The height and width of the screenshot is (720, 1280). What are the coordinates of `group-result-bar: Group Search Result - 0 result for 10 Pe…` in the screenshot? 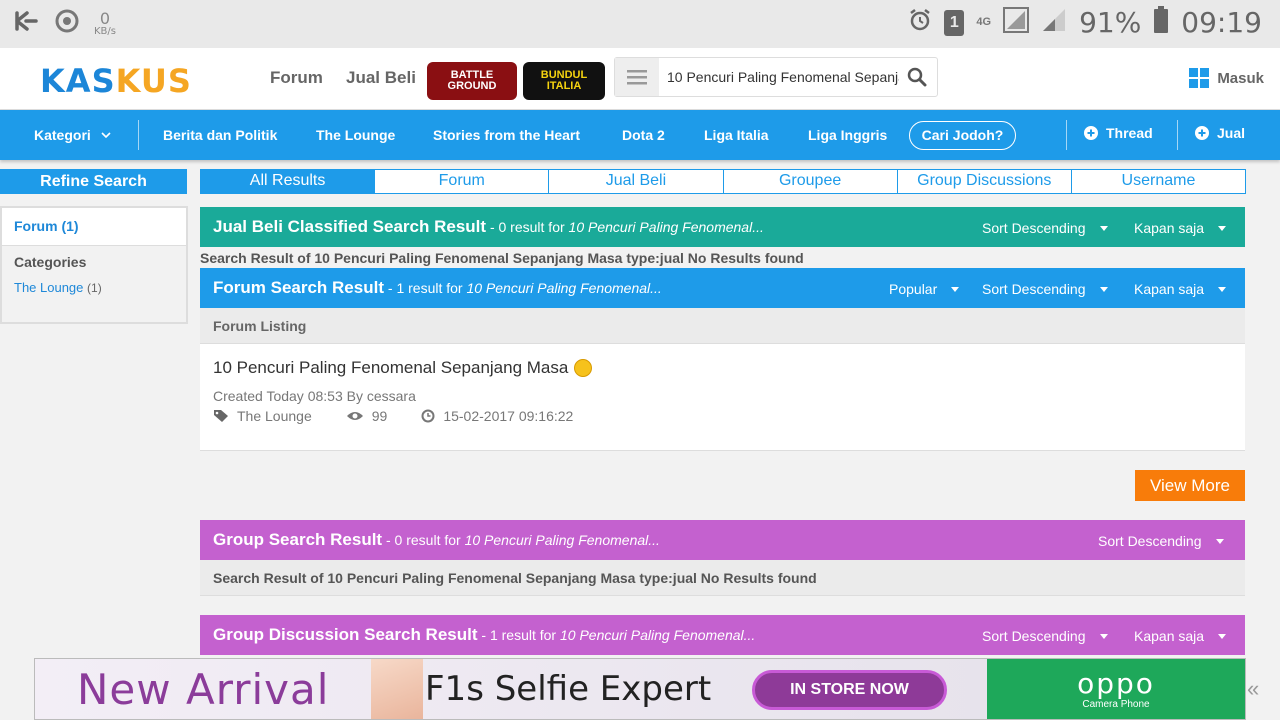 It's located at (722, 540).